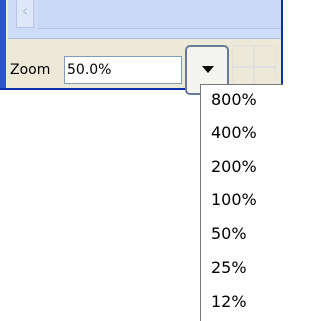 The width and height of the screenshot is (320, 321). Describe the element at coordinates (246, 200) in the screenshot. I see `zoom-option-100: 100%` at that location.